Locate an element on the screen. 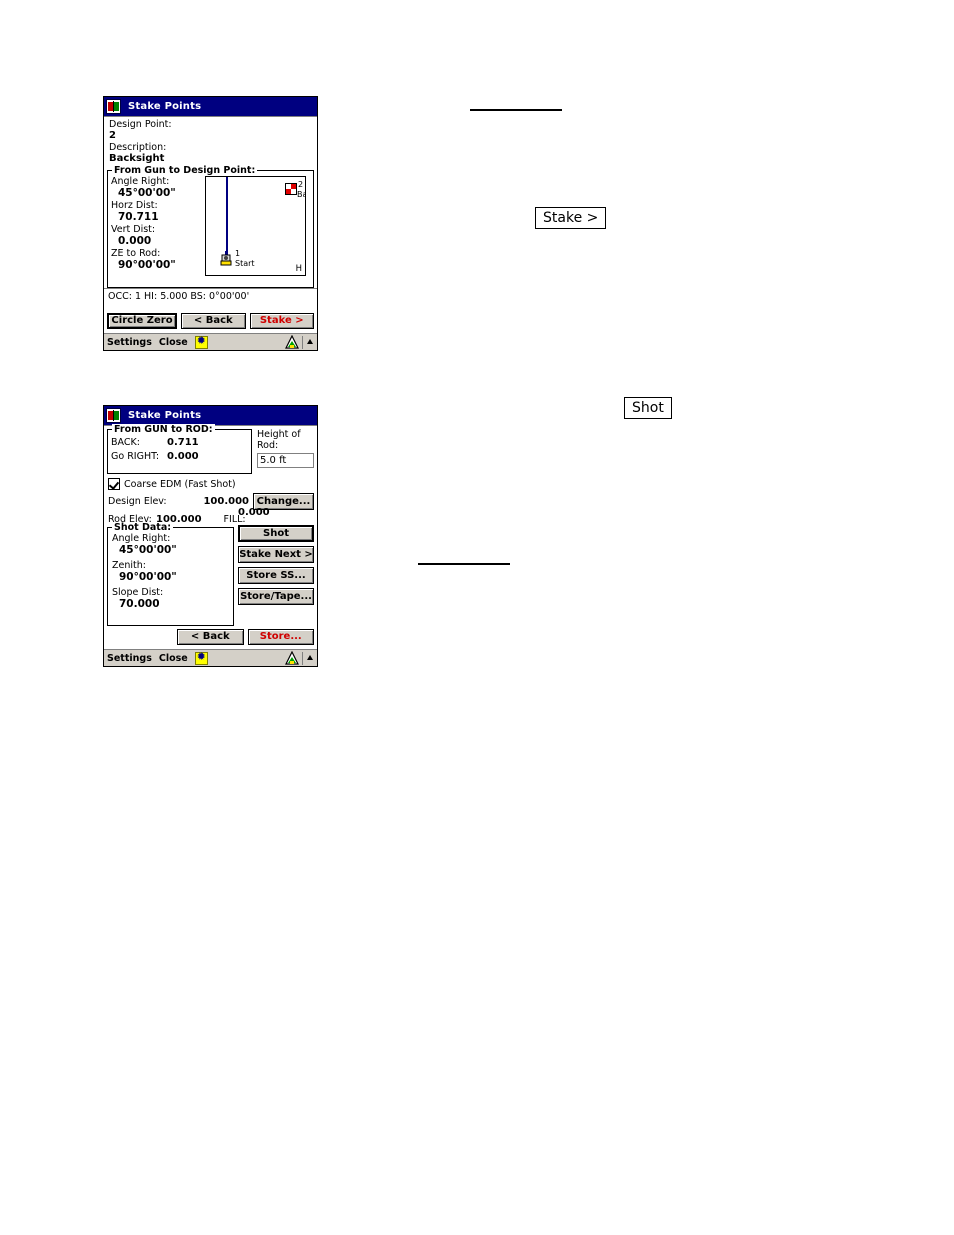  shot-slope-dist-label: Slope Dist: is located at coordinates (138, 592).